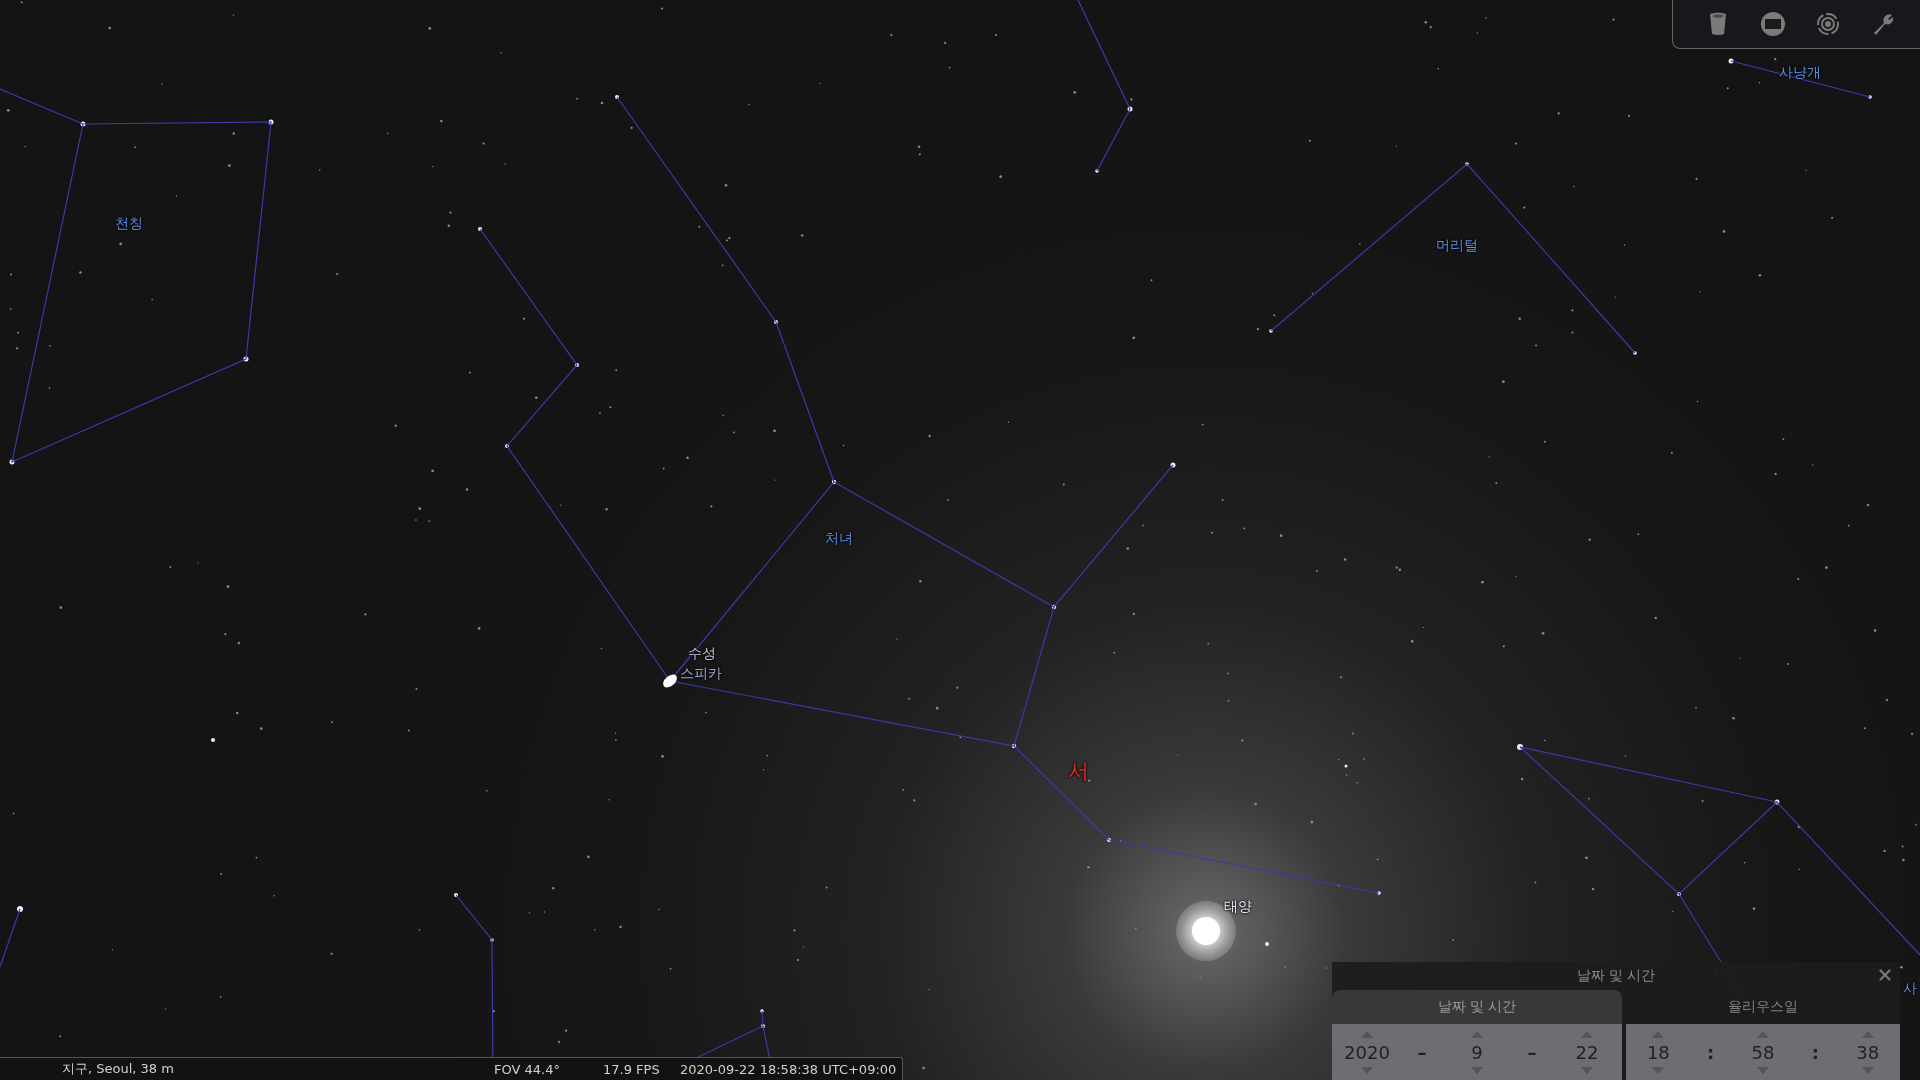  What do you see at coordinates (1367, 1052) in the screenshot?
I see `spin-field: 2020` at bounding box center [1367, 1052].